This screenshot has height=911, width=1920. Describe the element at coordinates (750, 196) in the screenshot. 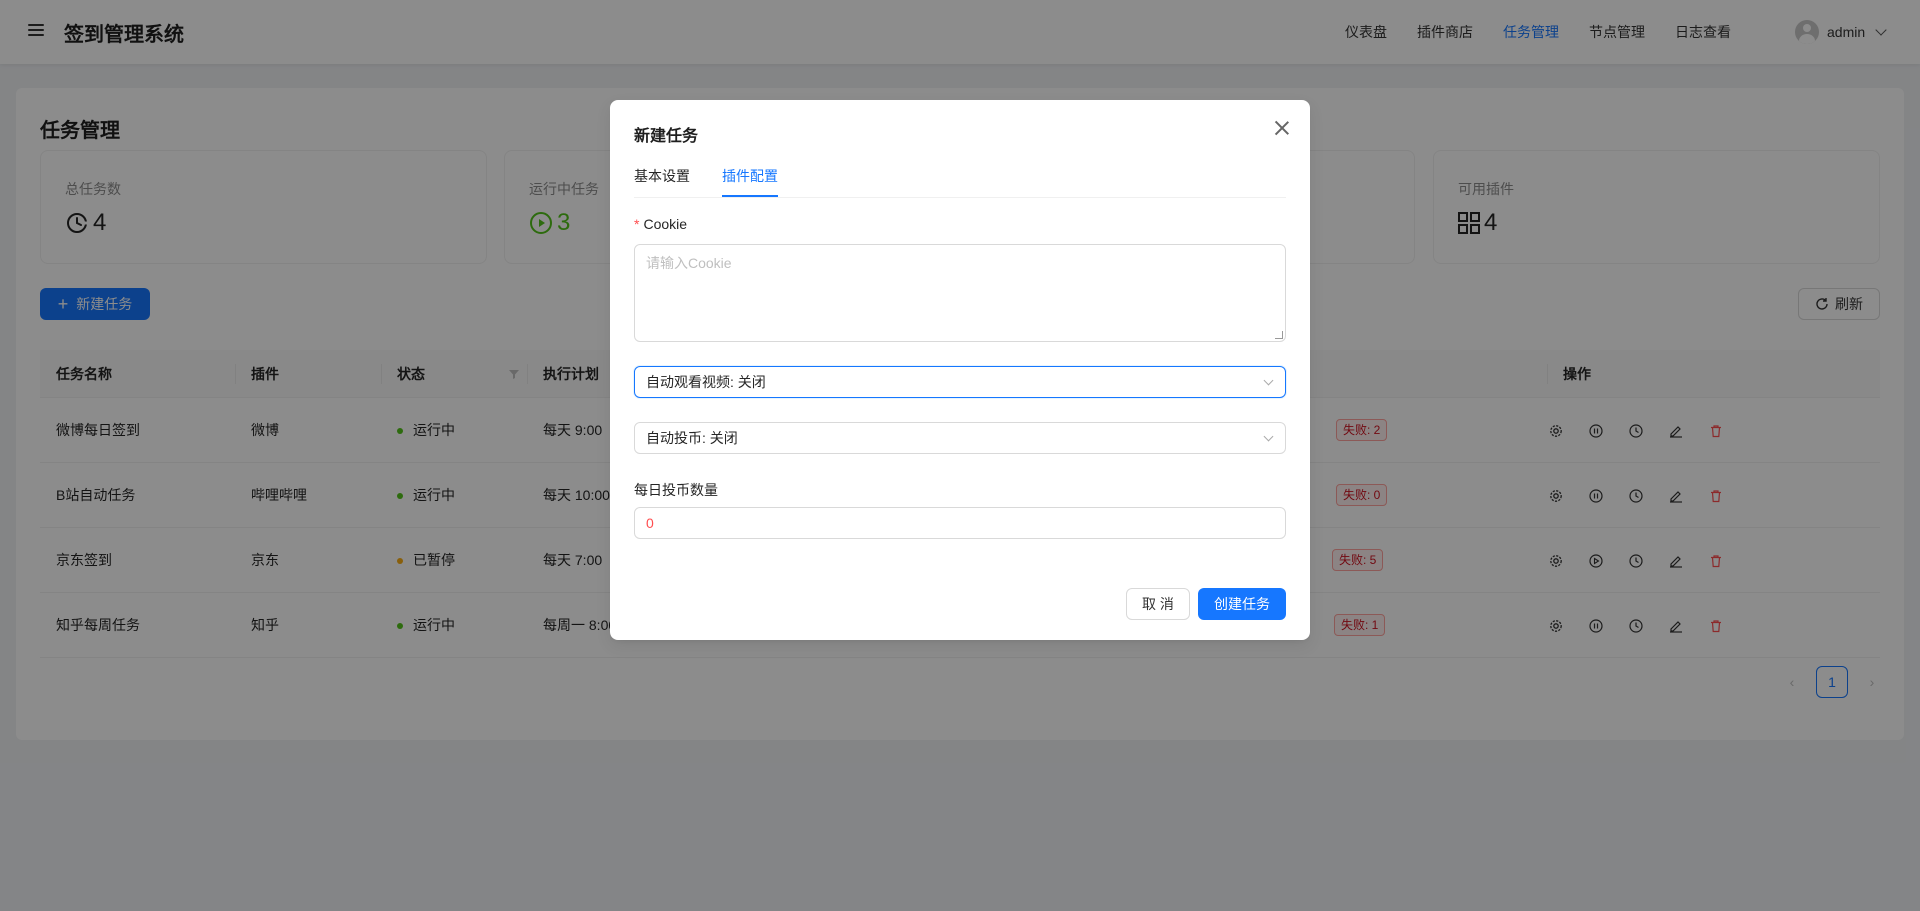

I see `tab-ink-bar` at that location.